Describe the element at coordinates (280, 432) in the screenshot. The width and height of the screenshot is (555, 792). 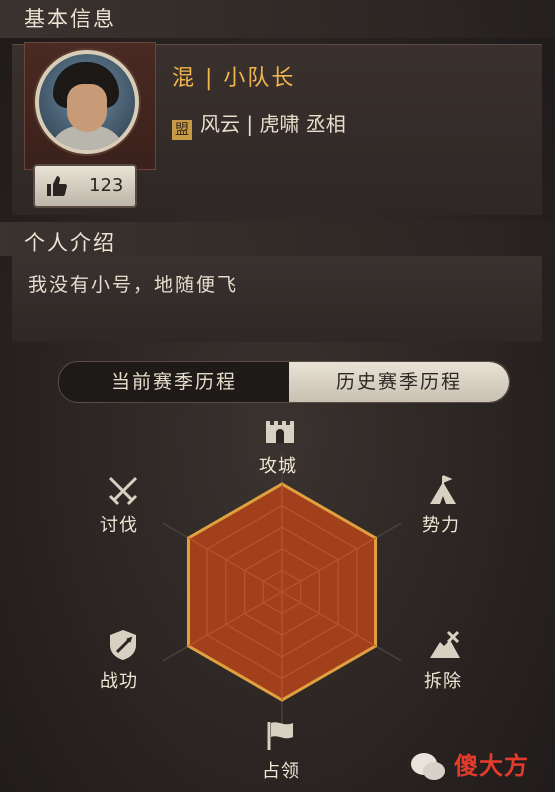
I see `castle-gate-icon` at that location.